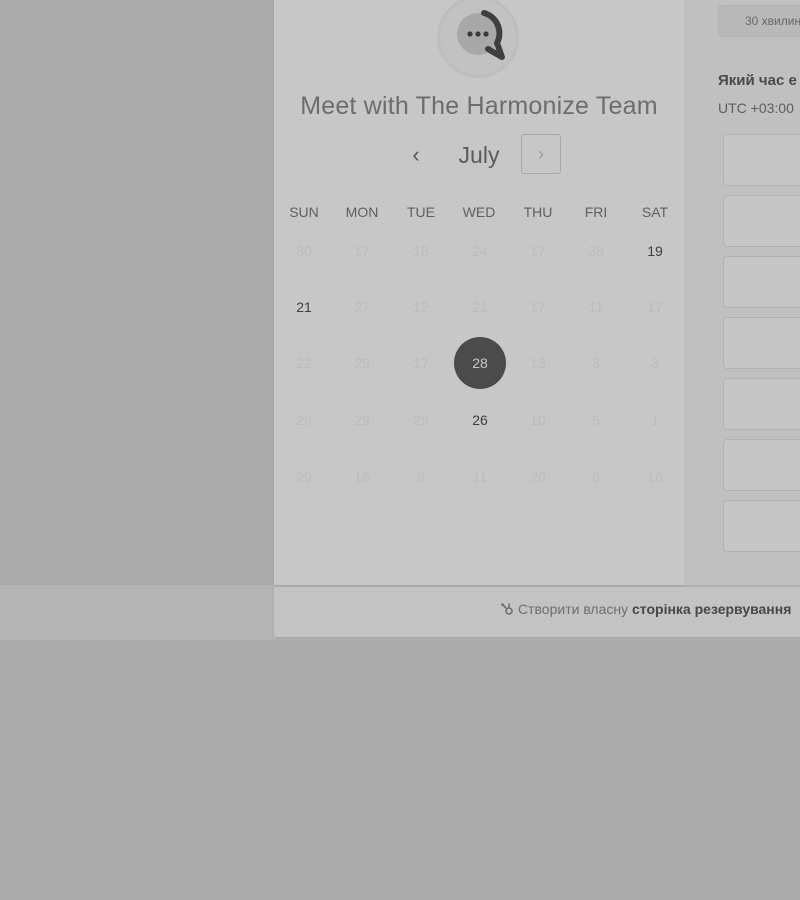  What do you see at coordinates (573, 609) in the screenshot?
I see `footer-link-prefix: Створити власну` at bounding box center [573, 609].